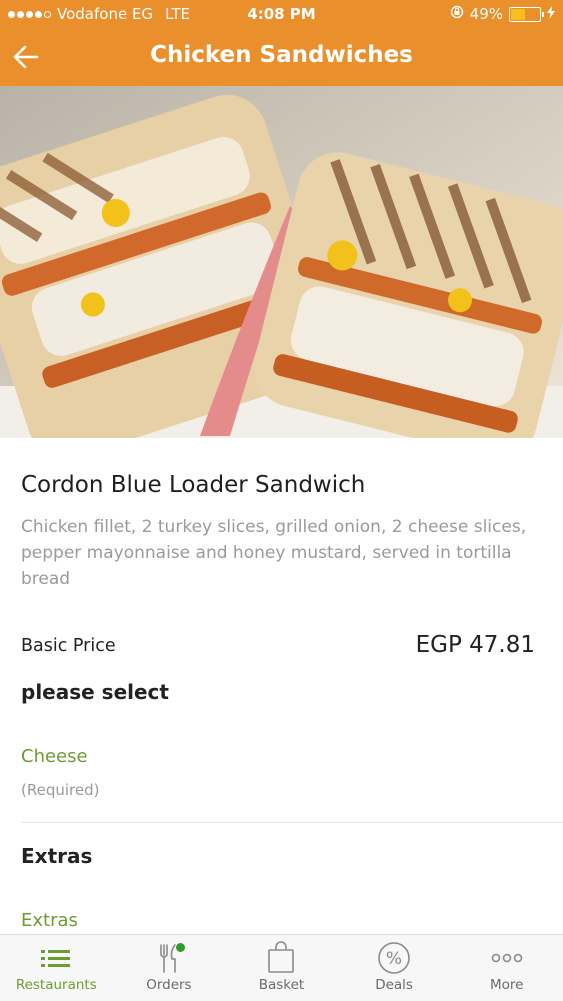  I want to click on battery-icon, so click(526, 14).